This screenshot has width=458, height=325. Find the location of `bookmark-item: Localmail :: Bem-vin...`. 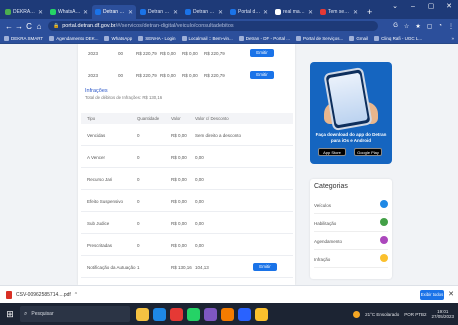

bookmark-item: Localmail :: Bem-vin... is located at coordinates (207, 38).